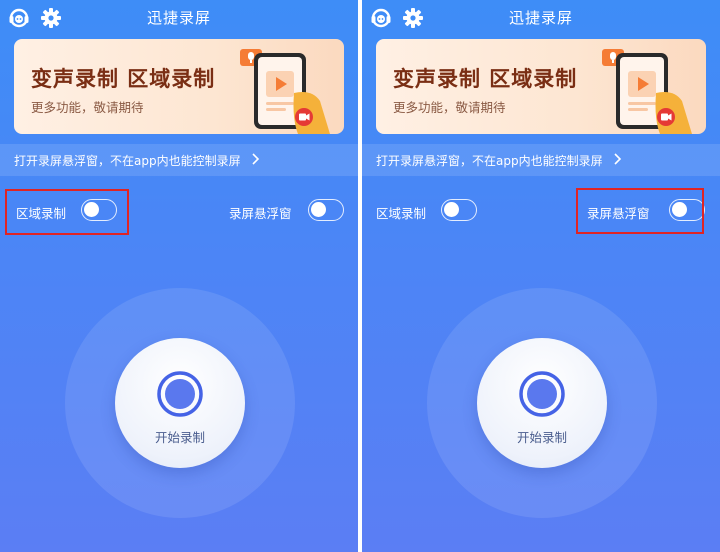  I want to click on region-recording-switch, so click(459, 210).